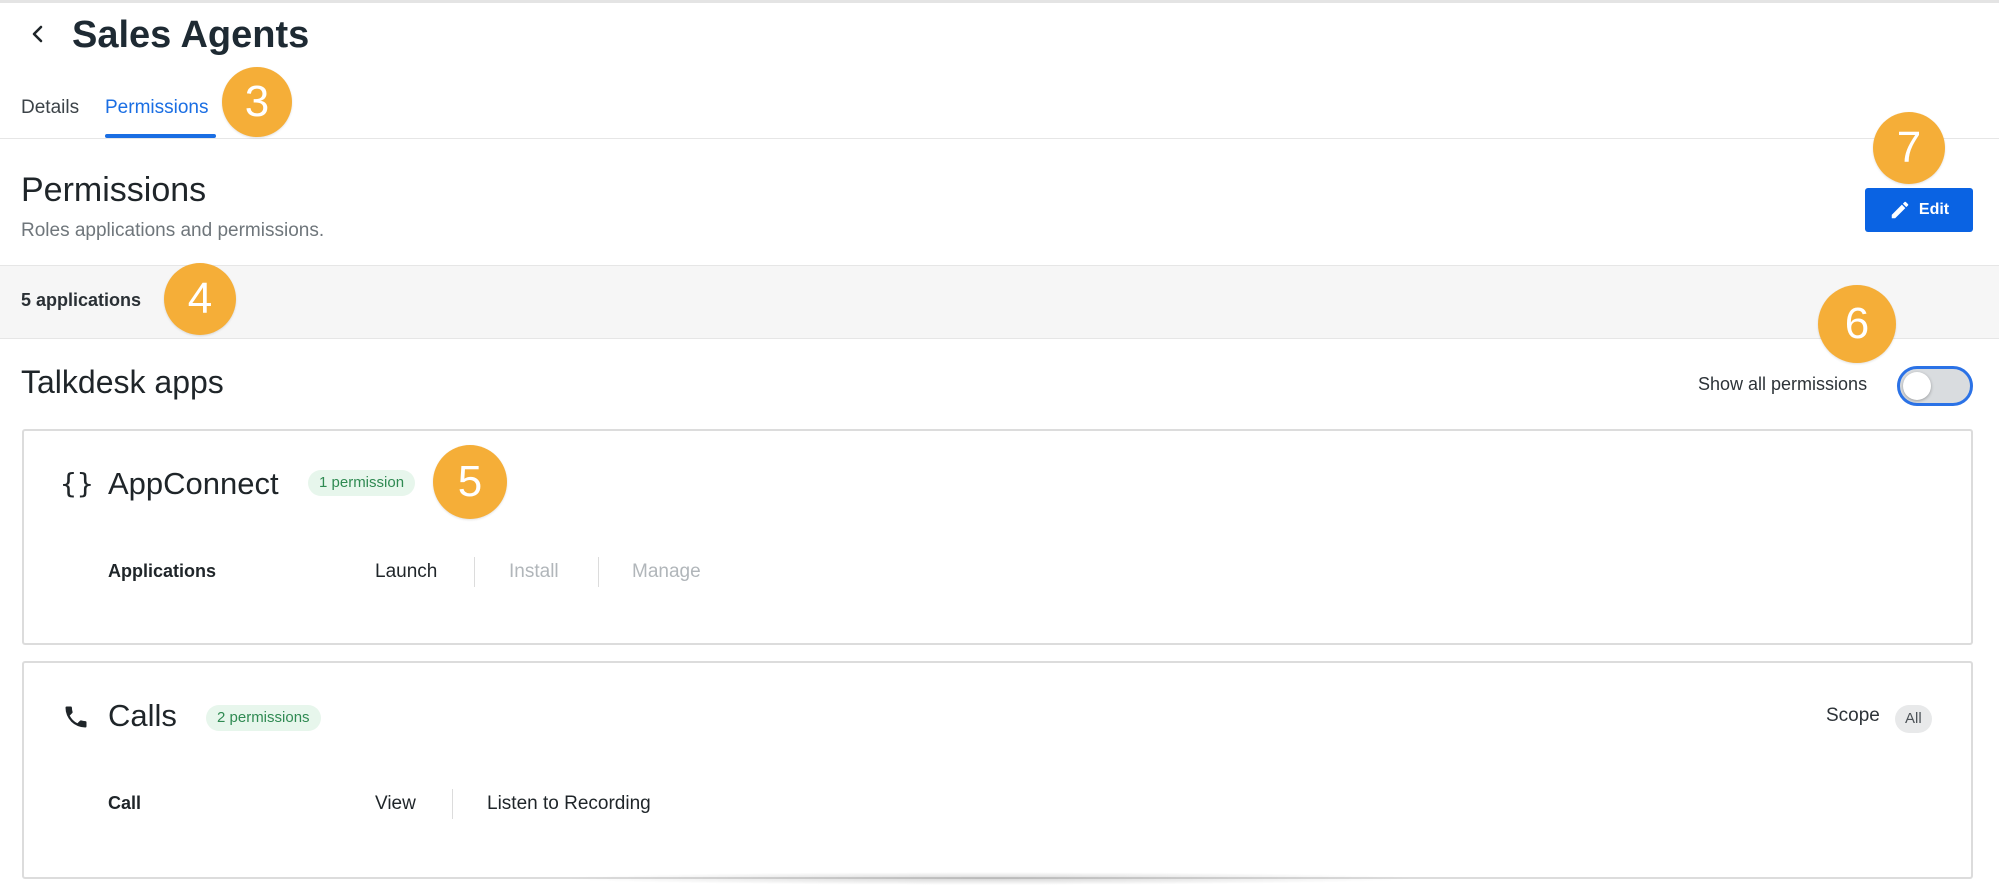 The image size is (1999, 885). Describe the element at coordinates (1917, 386) in the screenshot. I see `toggle-knob` at that location.